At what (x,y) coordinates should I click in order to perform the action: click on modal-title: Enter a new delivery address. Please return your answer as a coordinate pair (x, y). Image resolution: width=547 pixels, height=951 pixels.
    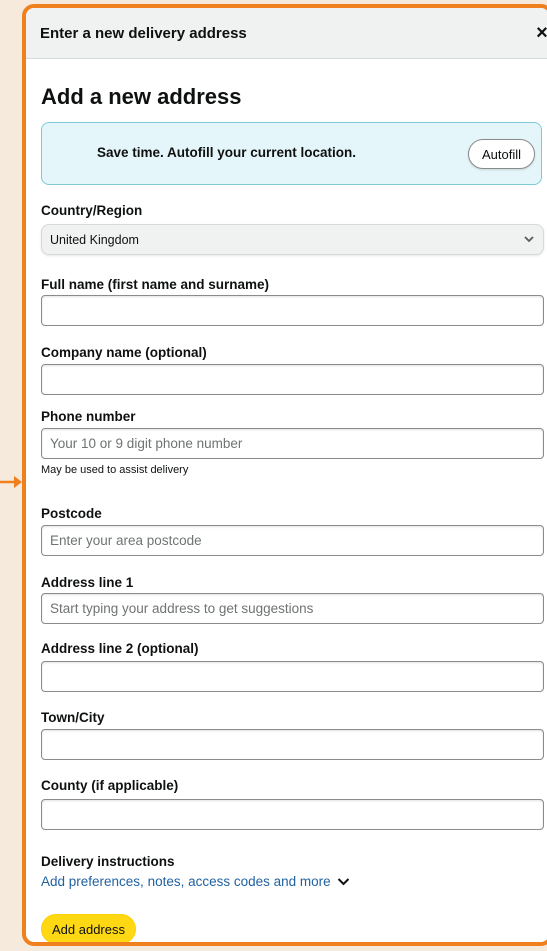
    Looking at the image, I should click on (143, 33).